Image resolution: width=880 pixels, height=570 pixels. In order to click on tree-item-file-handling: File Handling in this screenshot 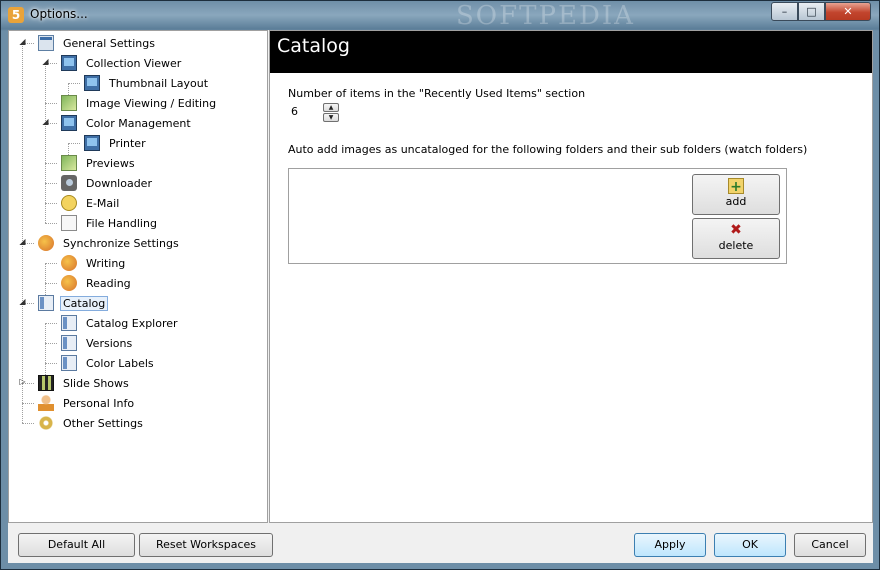, I will do `click(110, 223)`.